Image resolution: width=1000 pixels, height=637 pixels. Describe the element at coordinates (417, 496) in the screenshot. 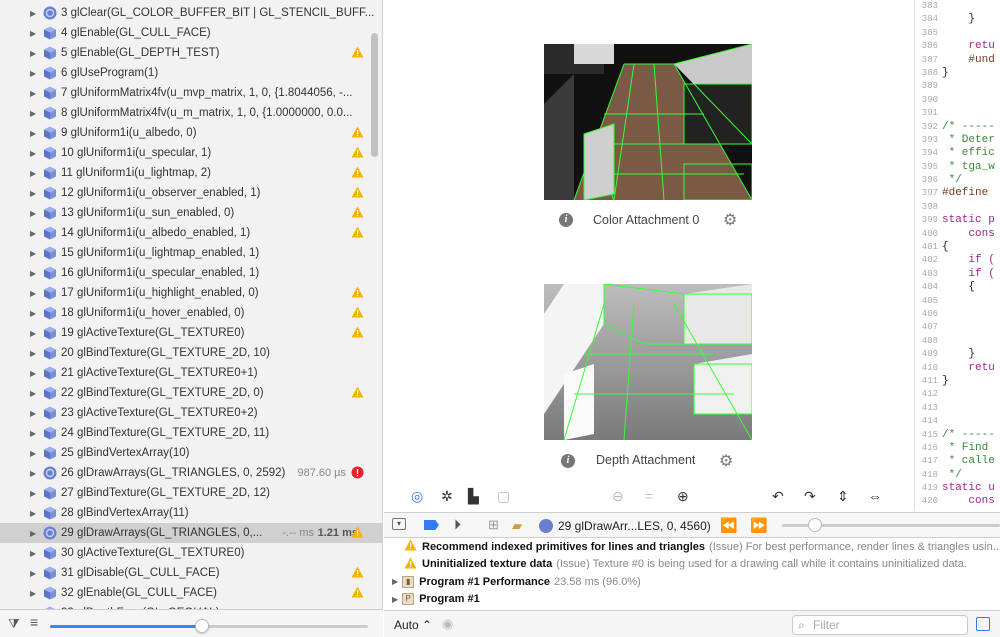

I see `wireframe-icon: ◎` at that location.